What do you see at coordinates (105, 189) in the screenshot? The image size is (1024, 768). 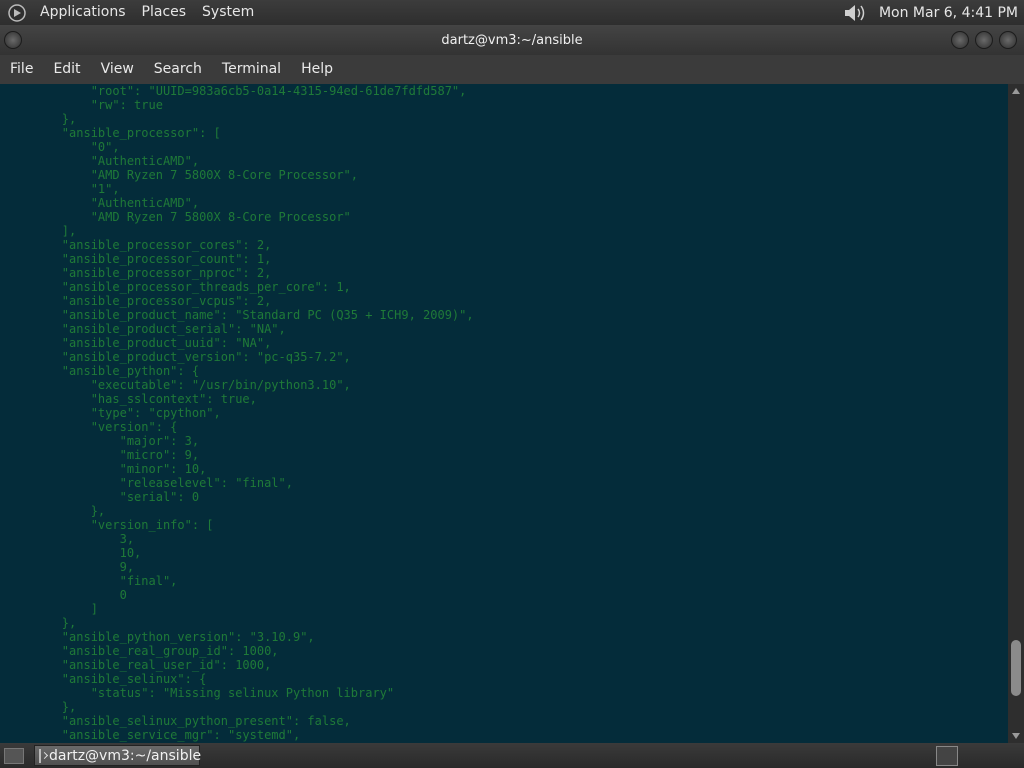 I see `terminal-line: "1",` at bounding box center [105, 189].